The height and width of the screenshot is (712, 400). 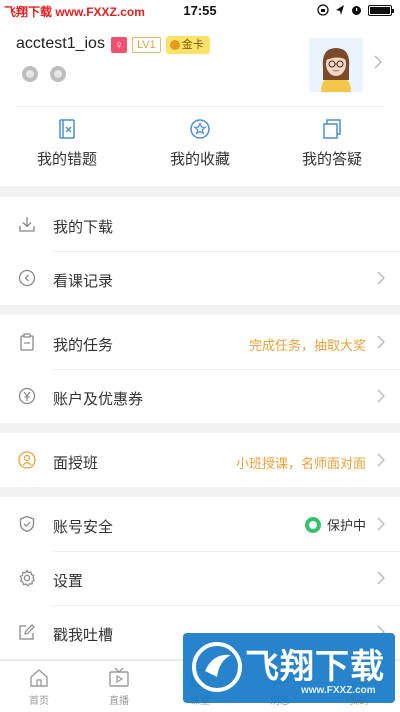 I want to click on menu-group-classes: 面授班 小班授课，名师面对面, so click(x=200, y=460).